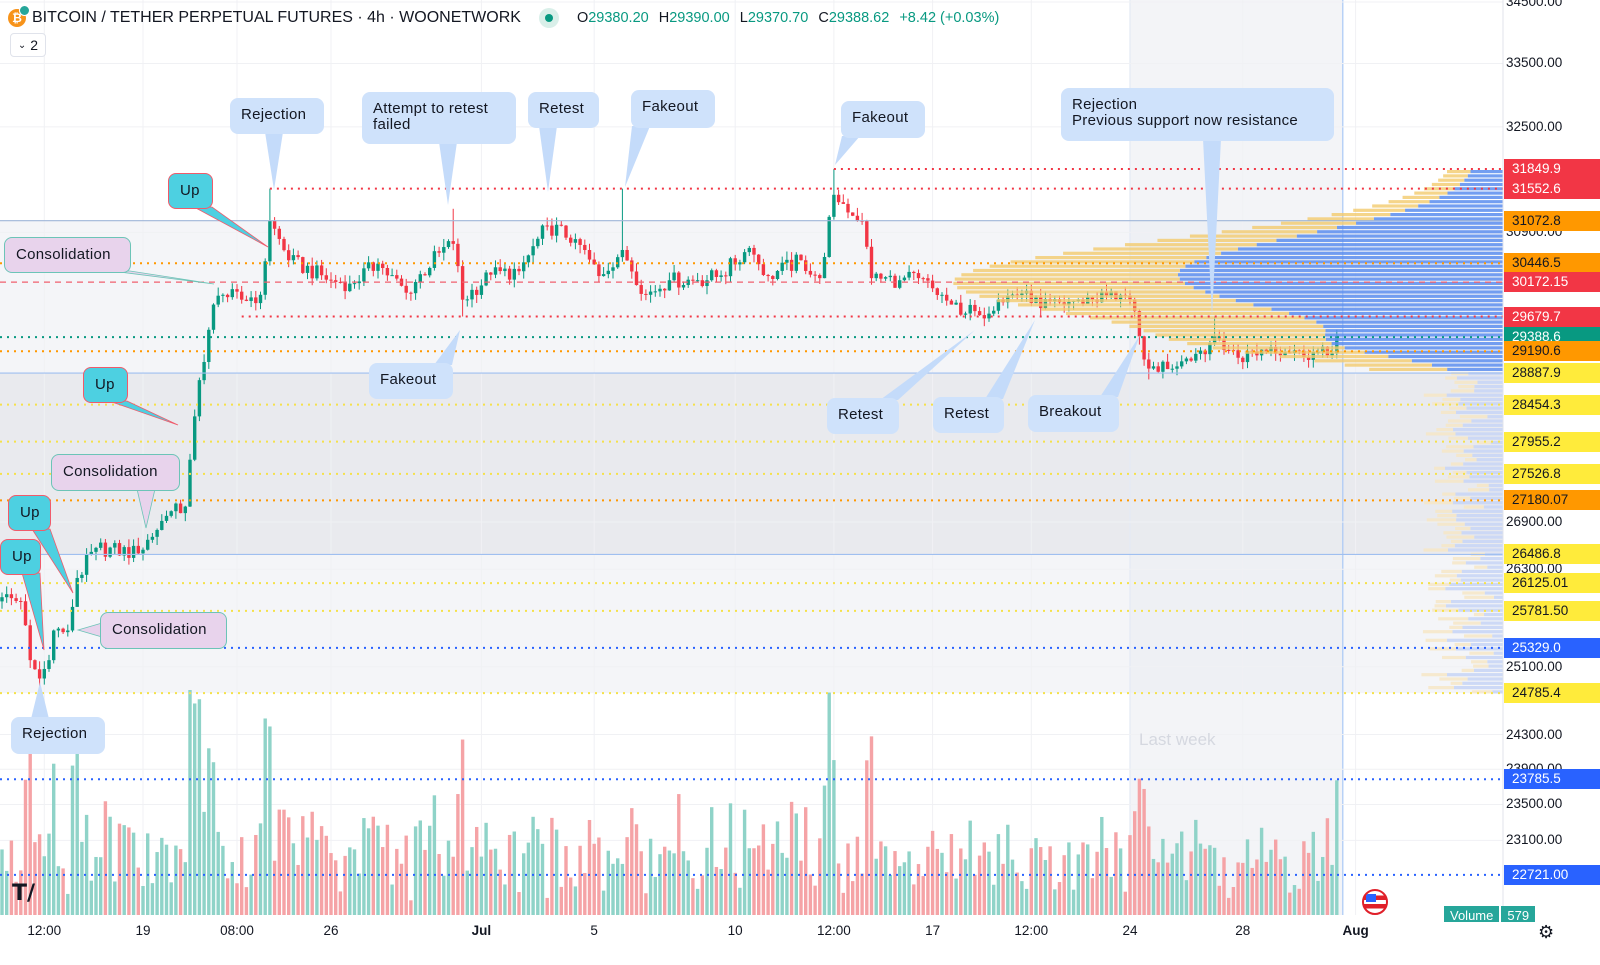  What do you see at coordinates (1518, 914) in the screenshot?
I see `volume-value: 579` at bounding box center [1518, 914].